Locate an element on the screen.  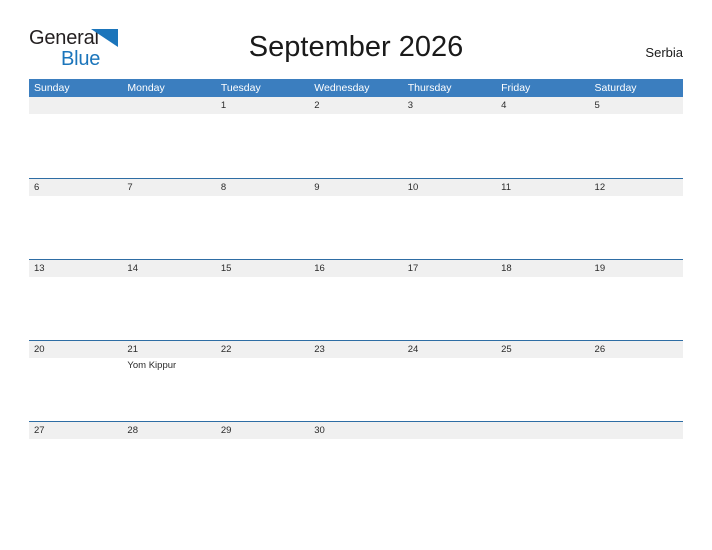
day-number-18: 18 is located at coordinates (542, 268).